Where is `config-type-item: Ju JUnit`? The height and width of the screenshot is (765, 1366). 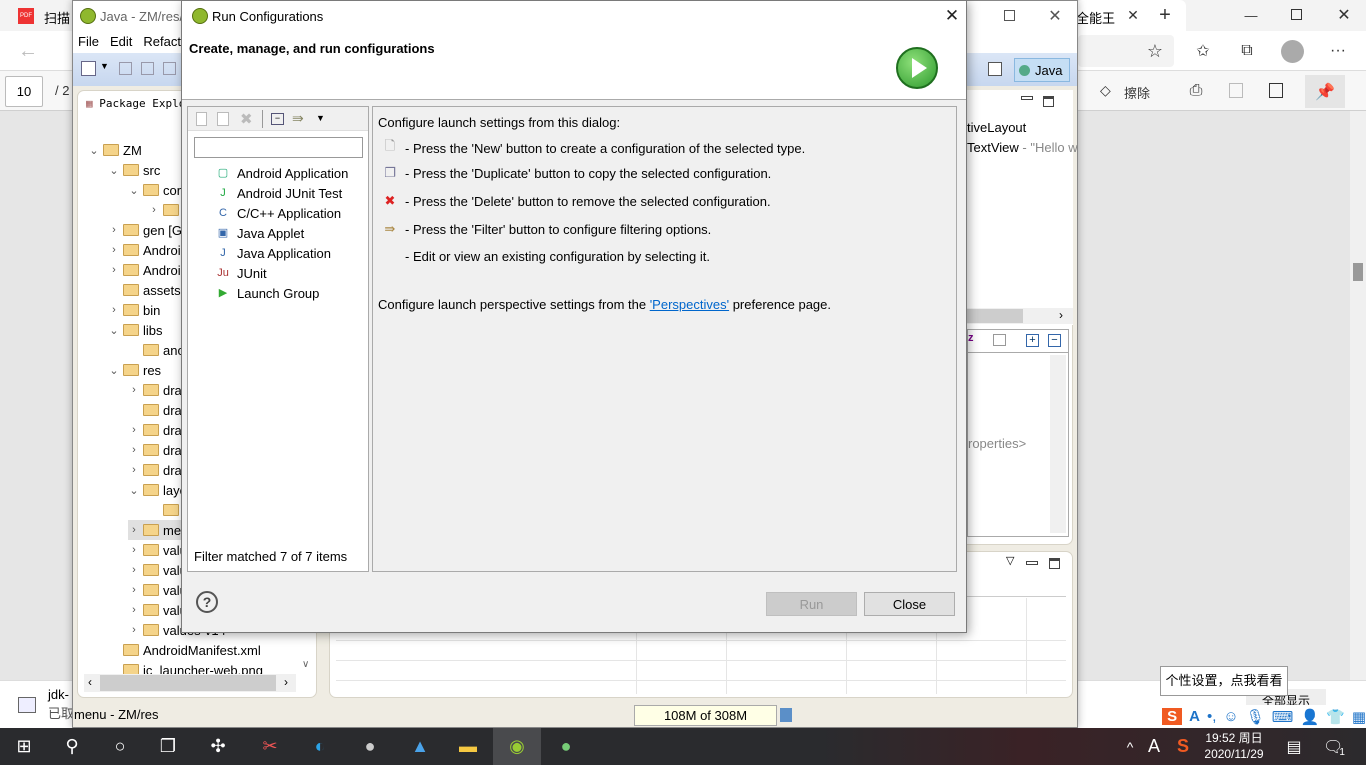
config-type-item: Ju JUnit is located at coordinates (241, 273).